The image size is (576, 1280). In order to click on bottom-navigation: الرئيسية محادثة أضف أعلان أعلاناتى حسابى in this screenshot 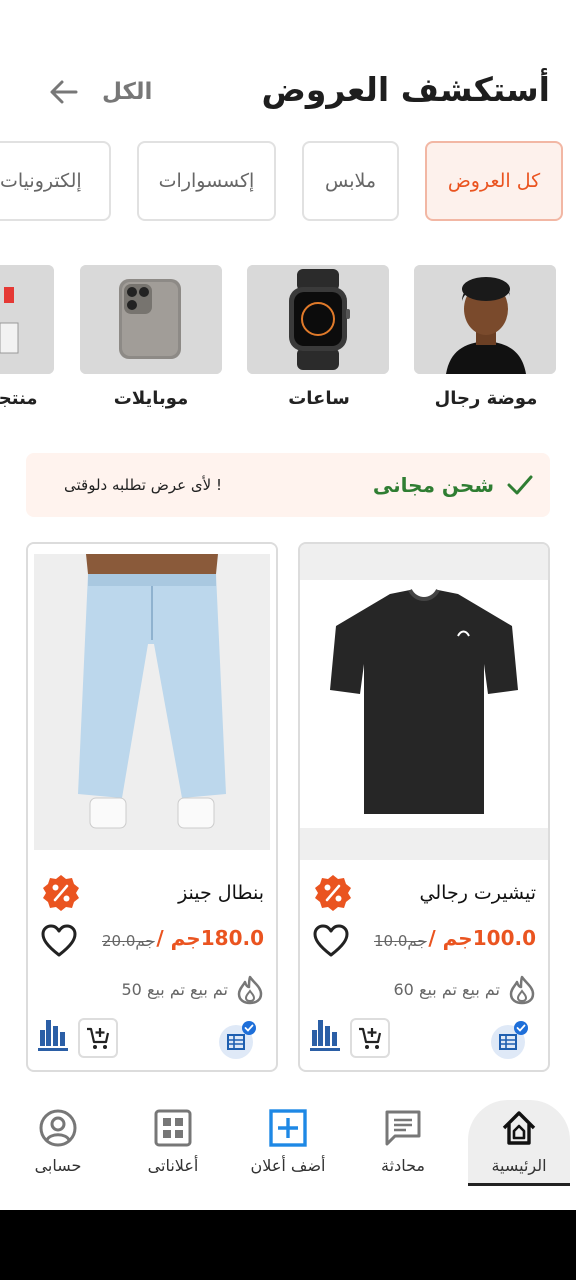, I will do `click(288, 1144)`.